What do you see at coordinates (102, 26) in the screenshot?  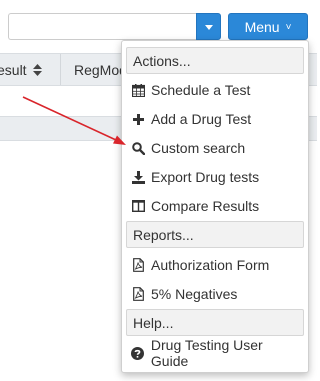 I see `search-input` at bounding box center [102, 26].